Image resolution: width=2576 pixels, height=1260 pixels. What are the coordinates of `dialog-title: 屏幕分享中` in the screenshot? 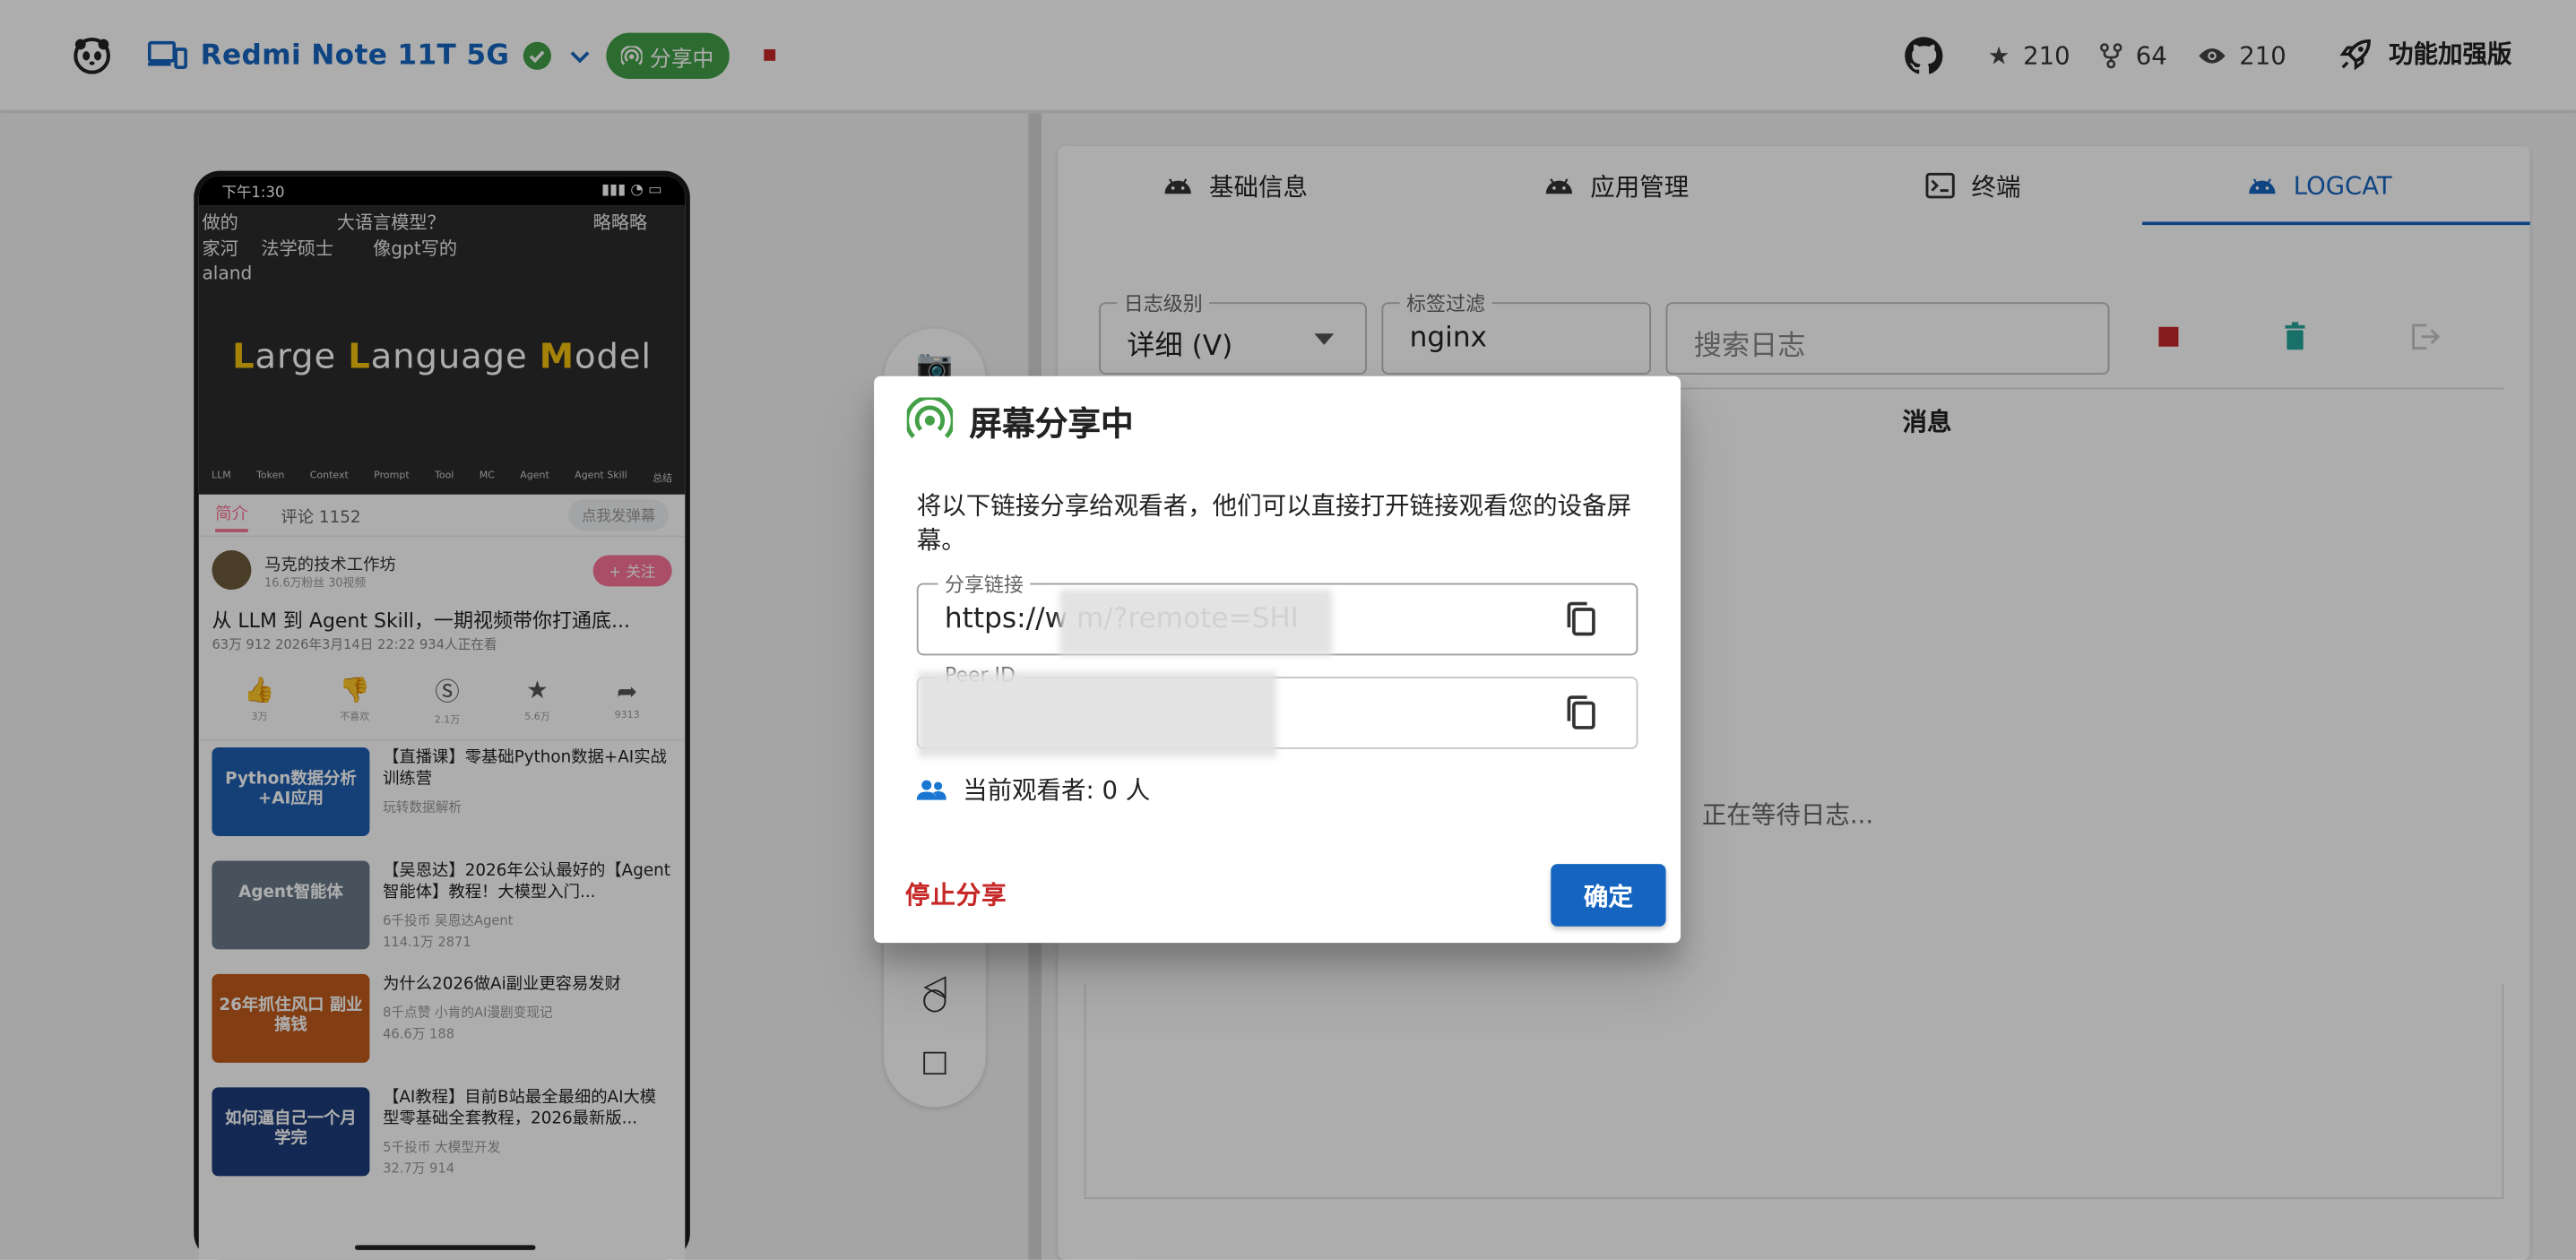 It's located at (1020, 420).